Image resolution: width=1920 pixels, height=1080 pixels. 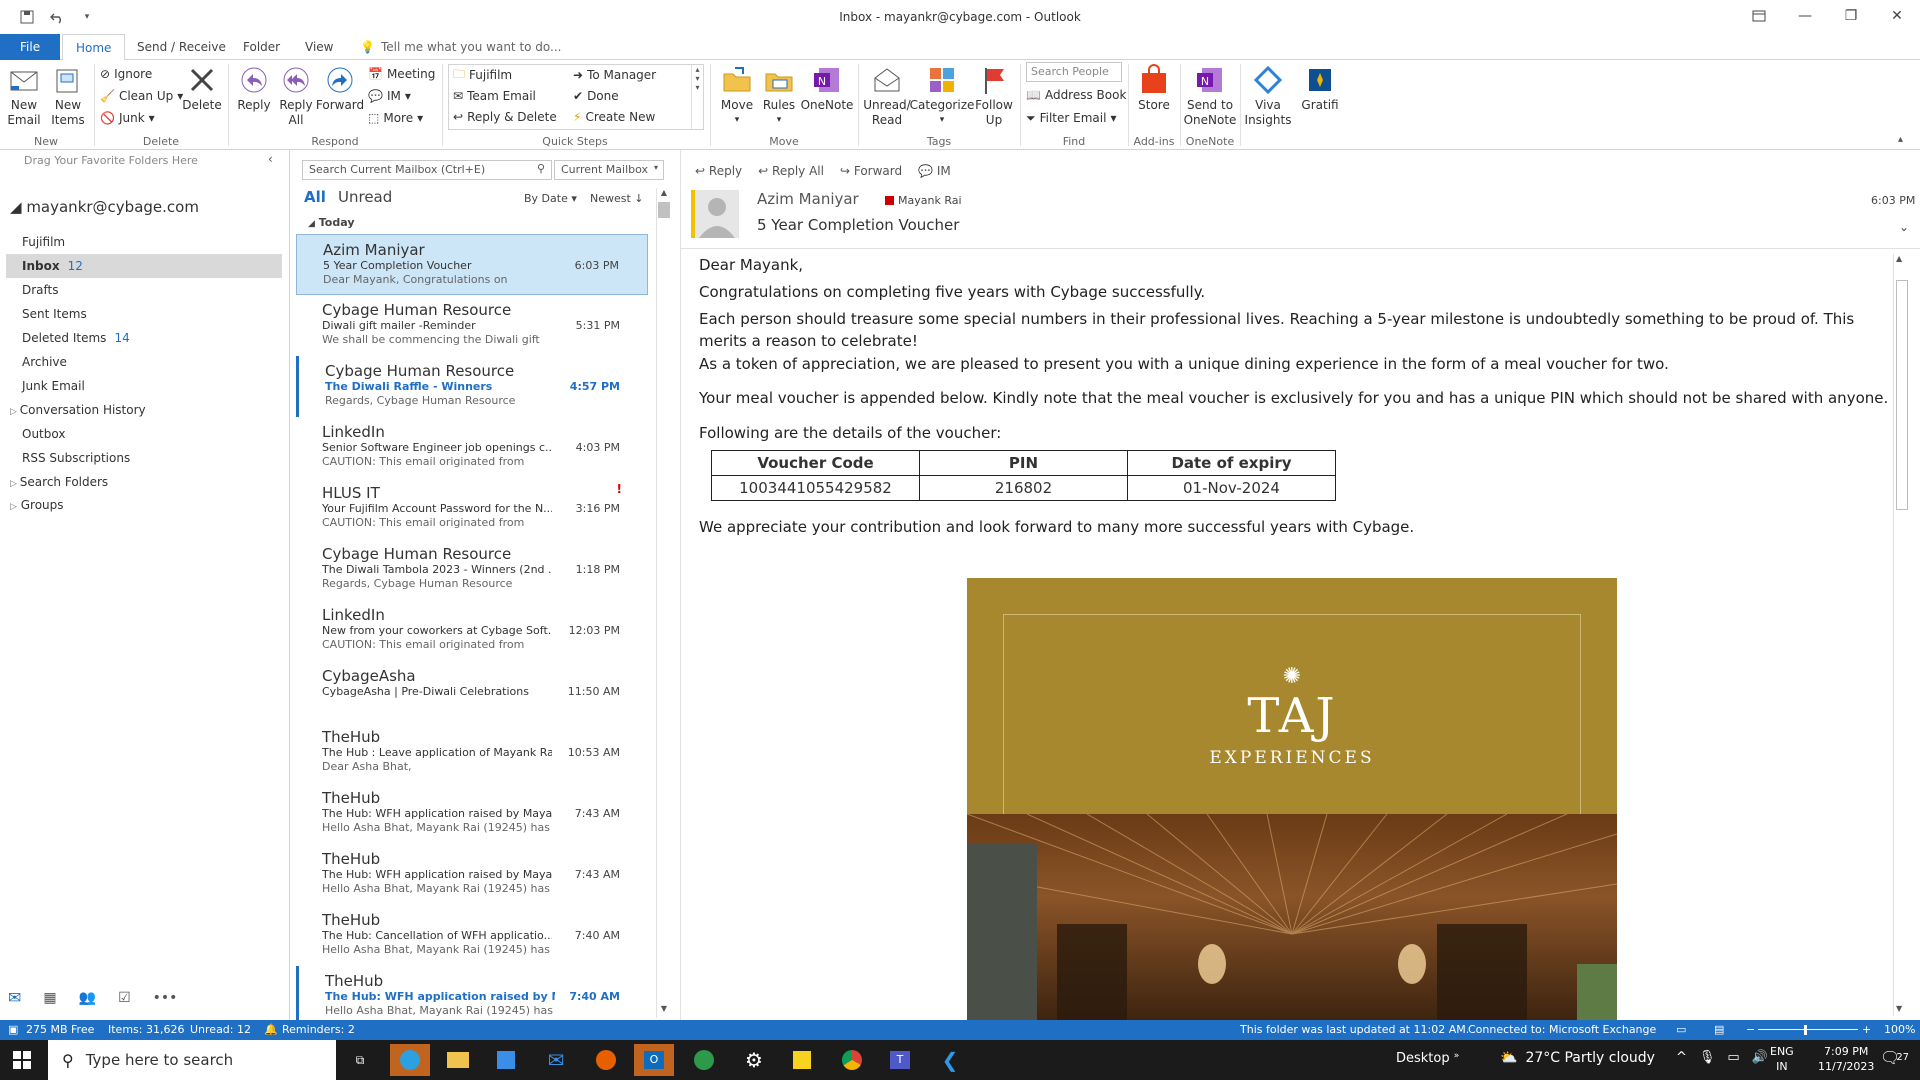 What do you see at coordinates (427, 170) in the screenshot?
I see `search-mailbox-input: Search Current Mailbox (Ctrl+E) ⚲` at bounding box center [427, 170].